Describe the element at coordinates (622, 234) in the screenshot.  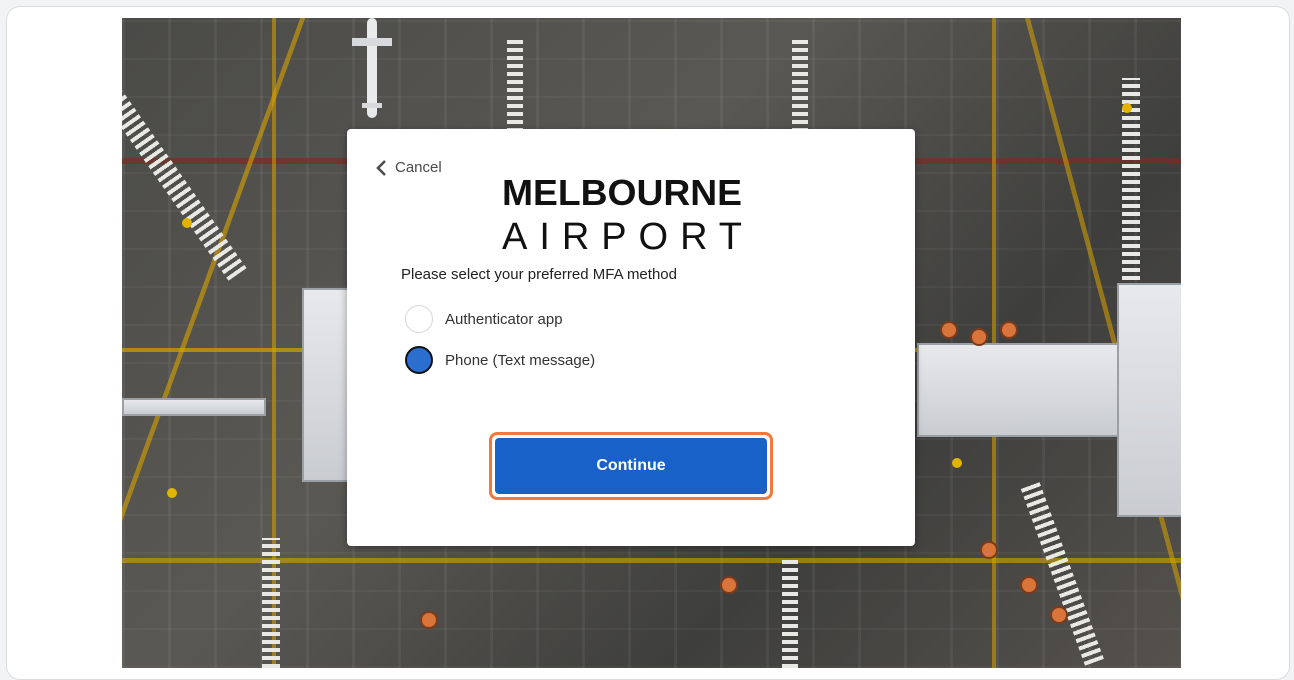
I see `logo-line-2: AIRPORT` at that location.